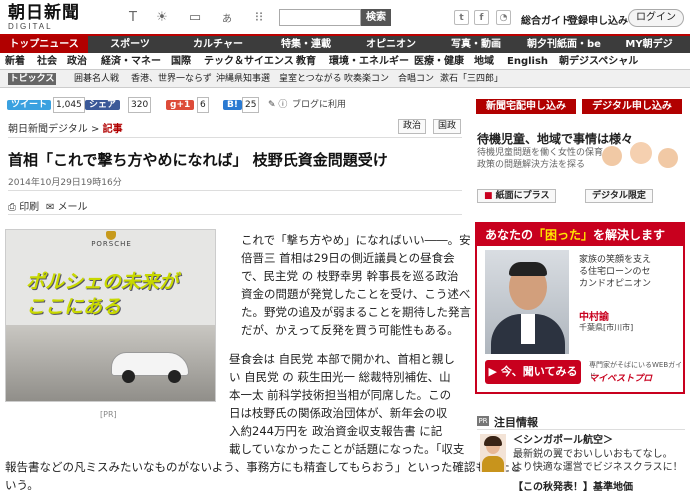 The height and width of the screenshot is (499, 690). Describe the element at coordinates (412, 126) in the screenshot. I see `tag-politics: 政治` at that location.